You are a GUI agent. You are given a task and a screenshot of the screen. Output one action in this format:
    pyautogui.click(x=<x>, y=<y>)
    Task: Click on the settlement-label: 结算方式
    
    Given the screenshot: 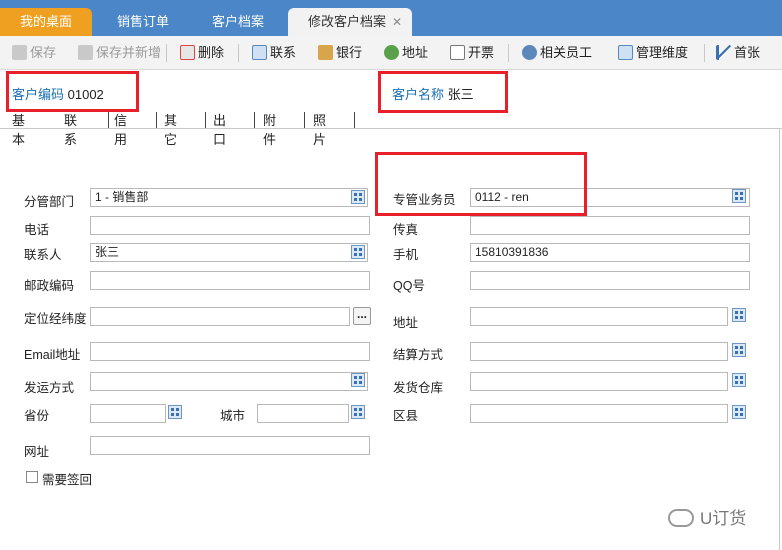 What is the action you would take?
    pyautogui.click(x=418, y=355)
    